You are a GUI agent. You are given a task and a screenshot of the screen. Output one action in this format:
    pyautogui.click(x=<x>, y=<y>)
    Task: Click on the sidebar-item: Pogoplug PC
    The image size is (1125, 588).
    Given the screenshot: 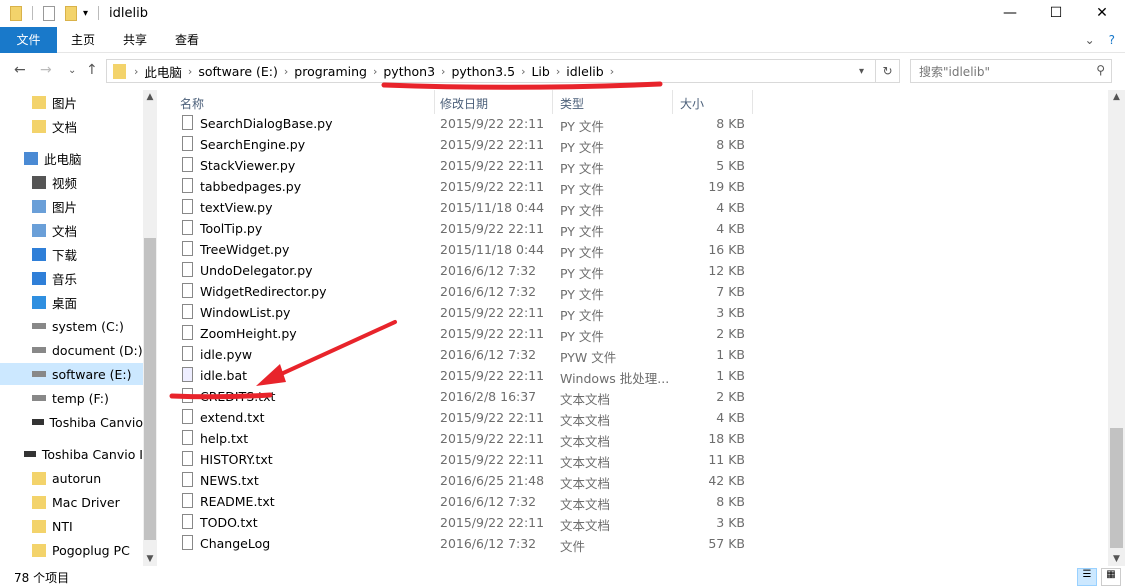 What is the action you would take?
    pyautogui.click(x=71, y=550)
    